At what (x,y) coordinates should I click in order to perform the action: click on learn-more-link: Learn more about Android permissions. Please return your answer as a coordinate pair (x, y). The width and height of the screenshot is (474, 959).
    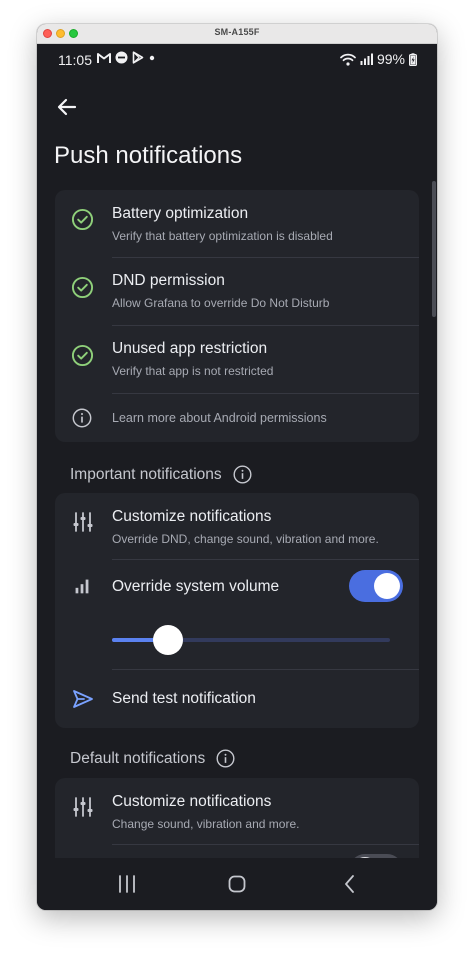
    Looking at the image, I should click on (219, 418).